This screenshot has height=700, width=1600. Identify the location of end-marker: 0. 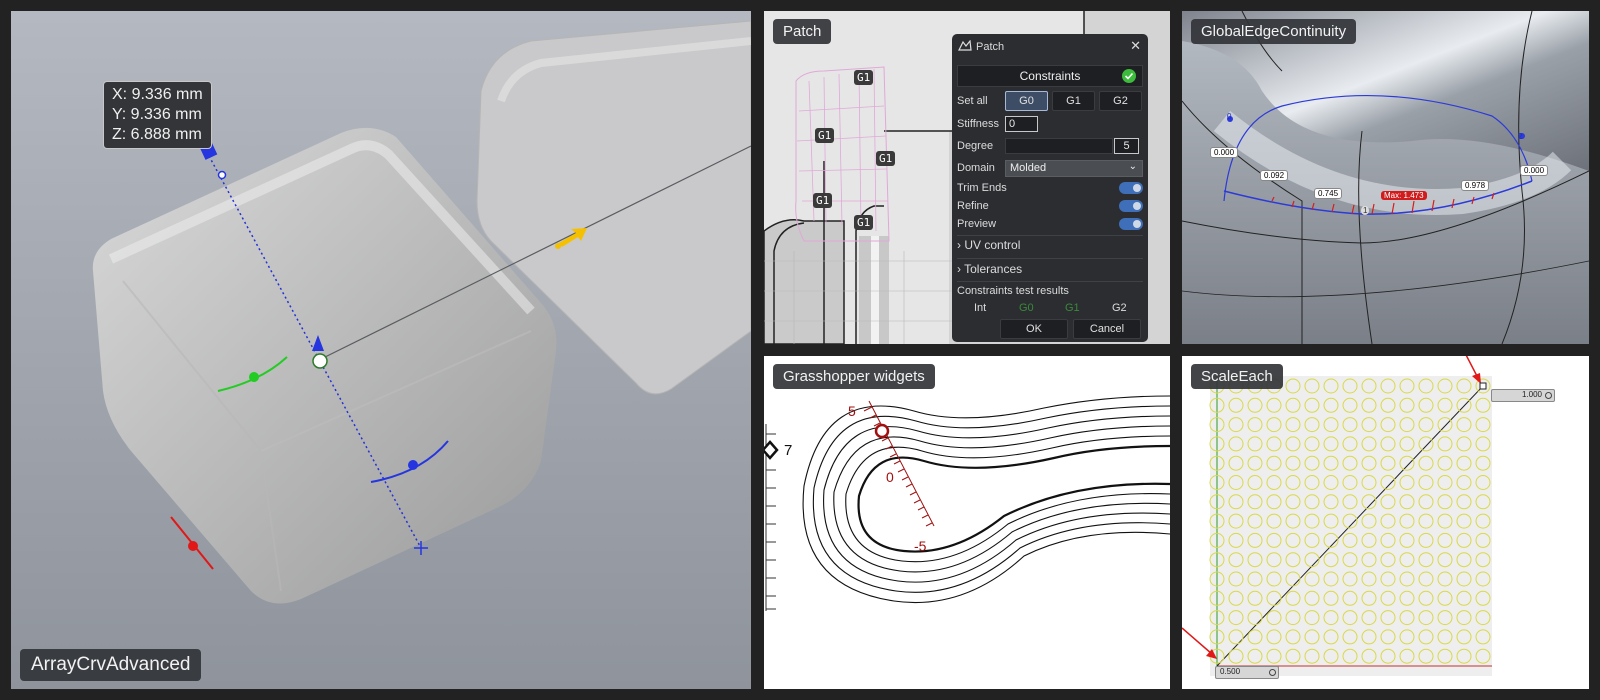
(1229, 116).